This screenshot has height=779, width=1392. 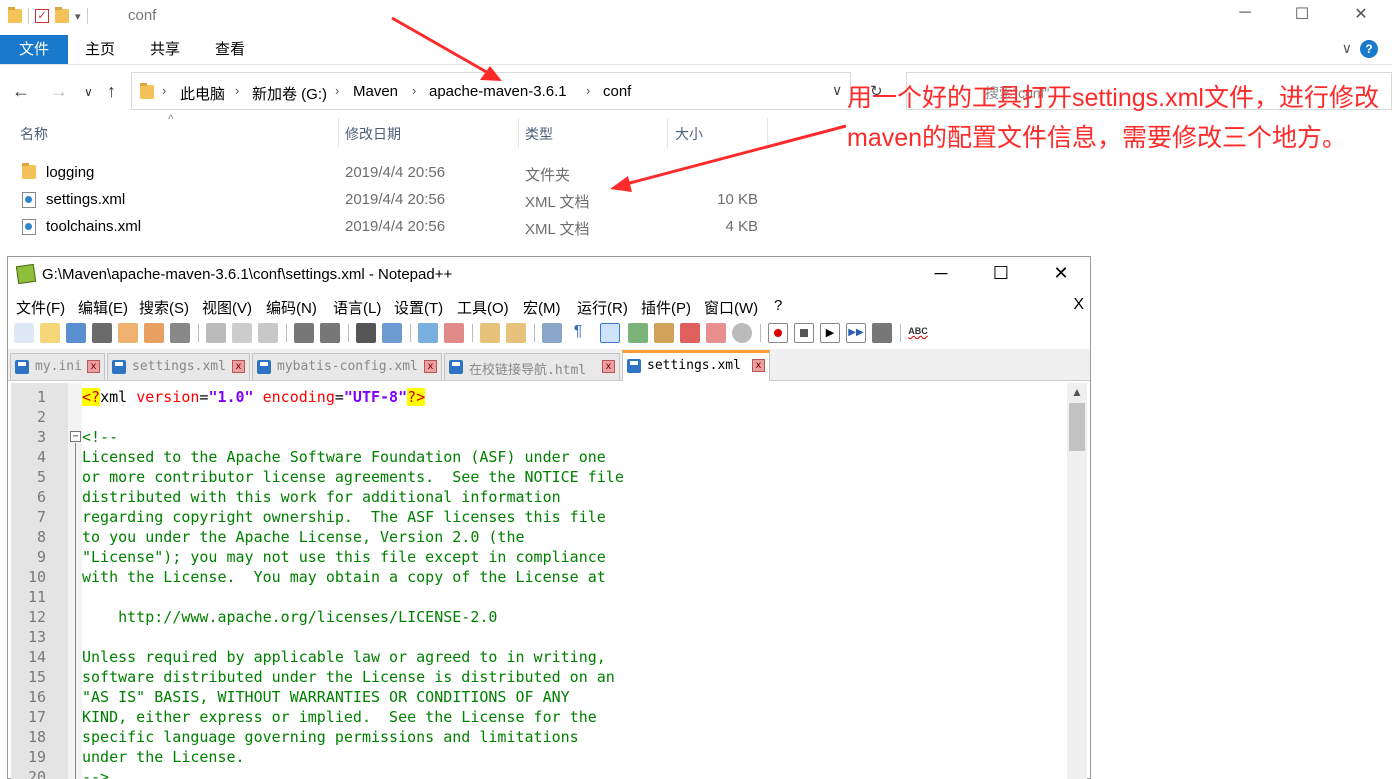 What do you see at coordinates (882, 333) in the screenshot?
I see `save-macro-icon` at bounding box center [882, 333].